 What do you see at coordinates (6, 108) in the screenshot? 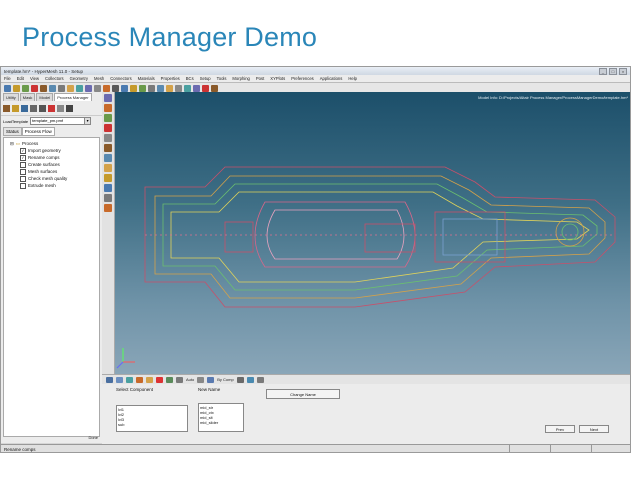
I see `new-icon` at bounding box center [6, 108].